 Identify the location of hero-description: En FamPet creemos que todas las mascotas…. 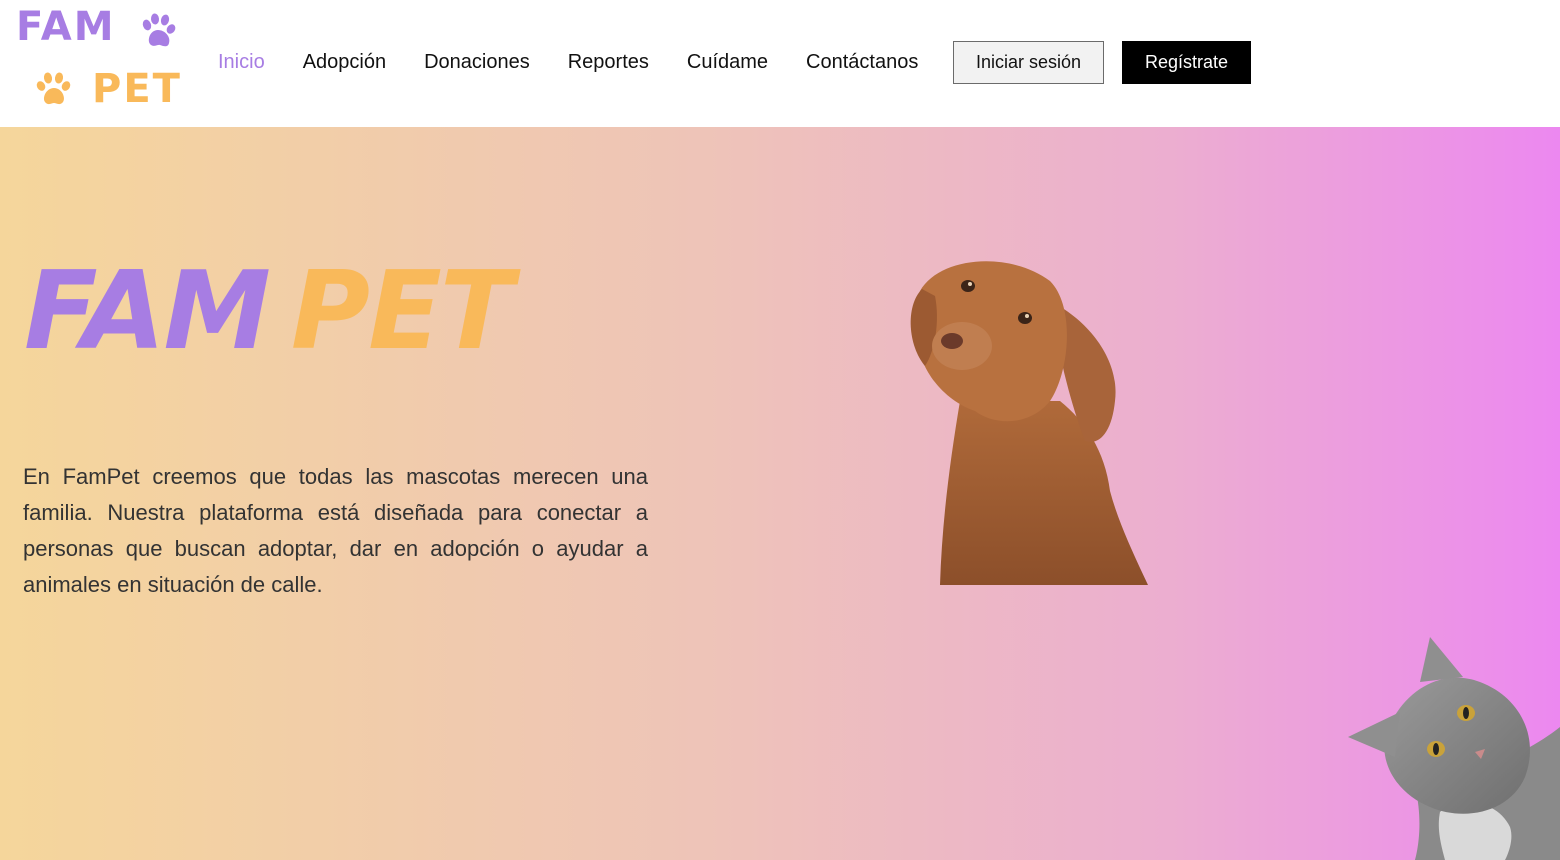
(335, 530).